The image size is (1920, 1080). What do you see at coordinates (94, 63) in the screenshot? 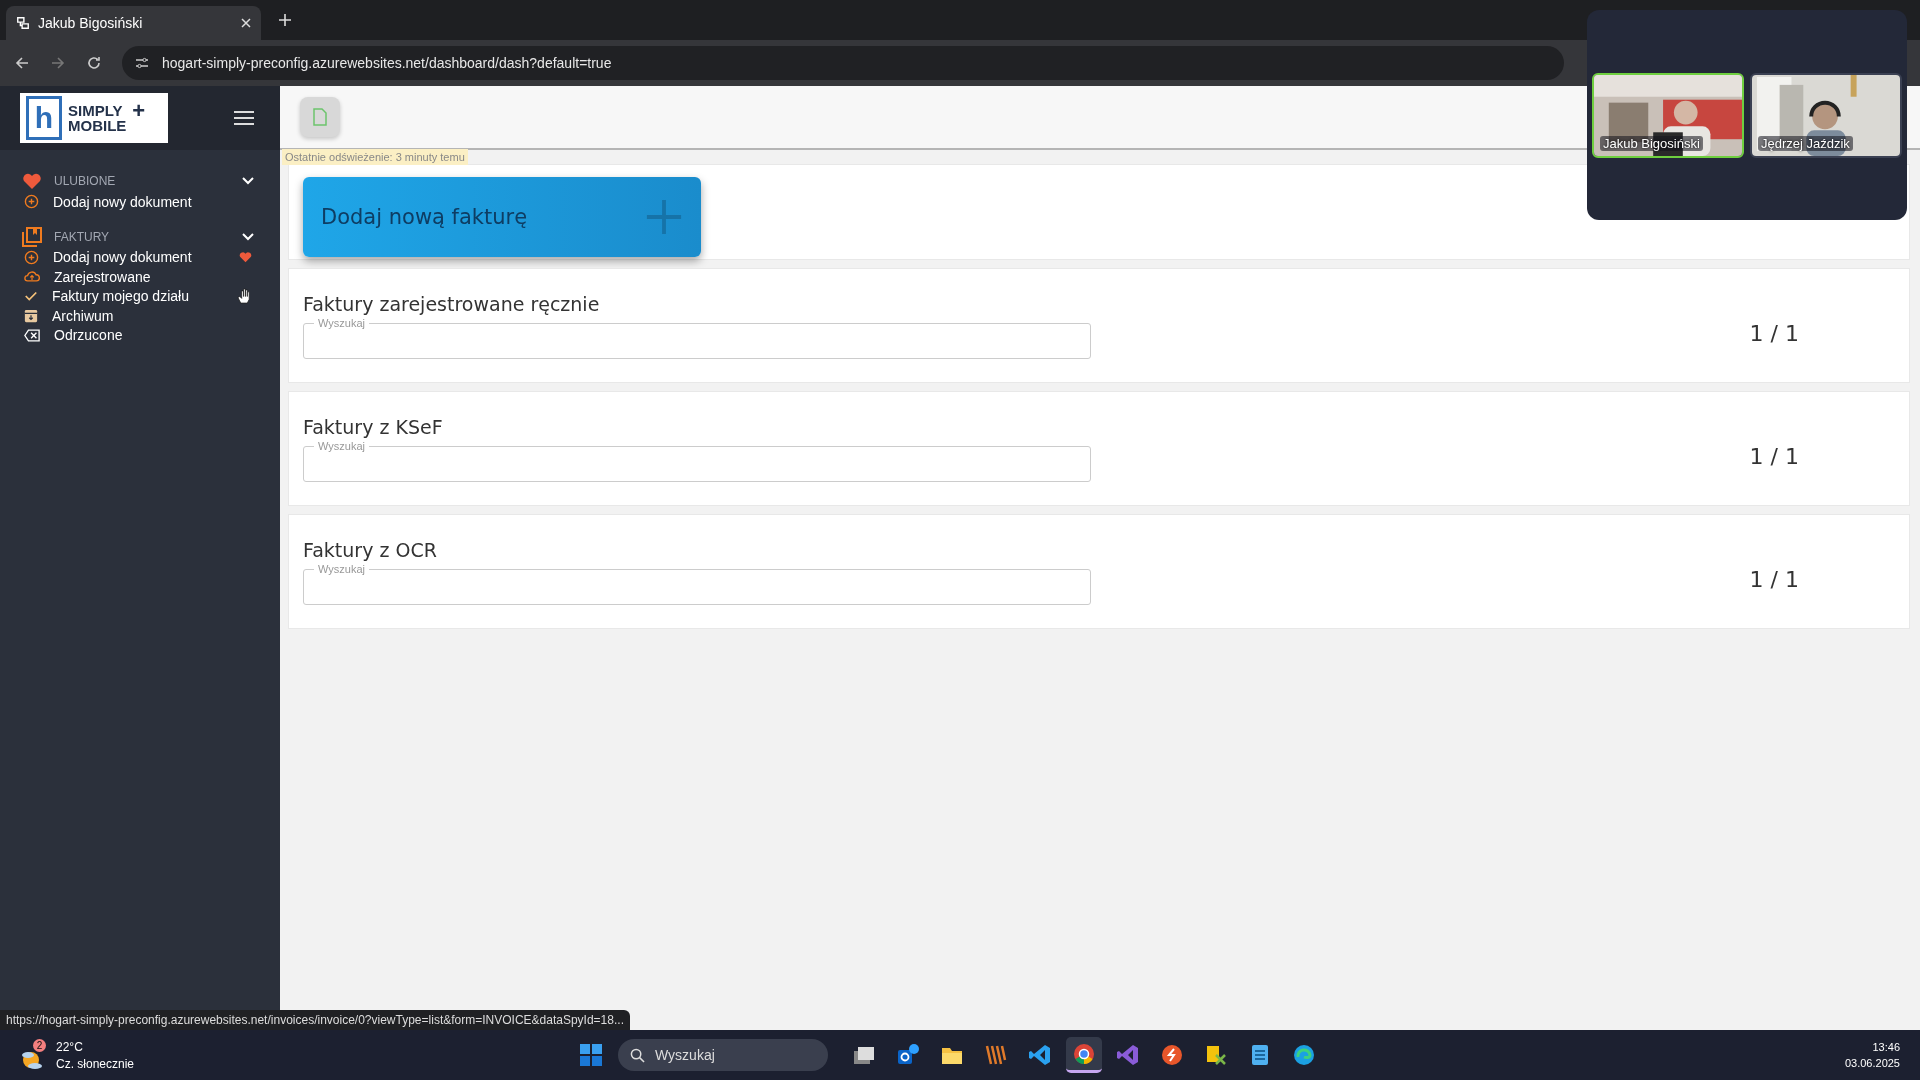
I see `reload-icon` at bounding box center [94, 63].